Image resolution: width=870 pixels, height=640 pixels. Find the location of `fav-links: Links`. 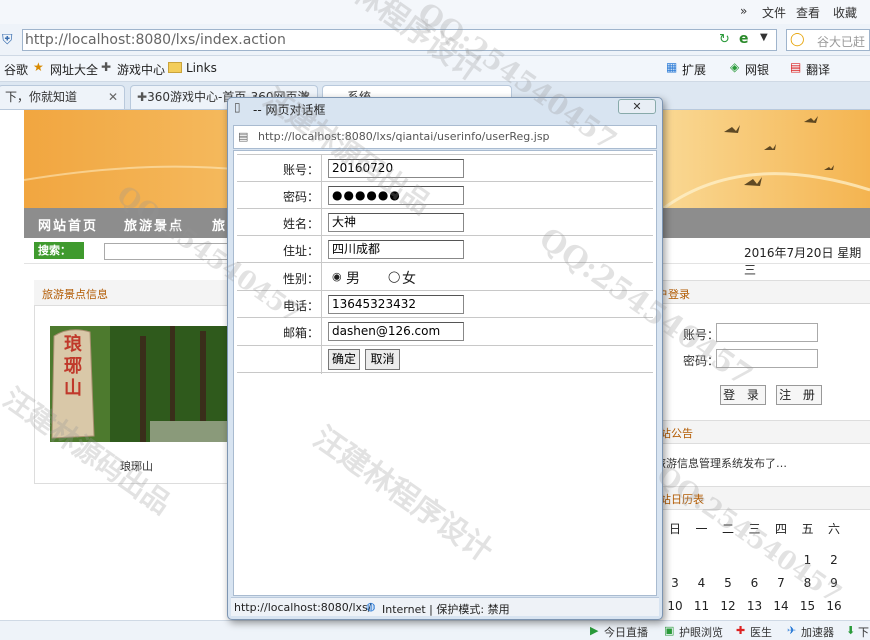

fav-links: Links is located at coordinates (201, 68).